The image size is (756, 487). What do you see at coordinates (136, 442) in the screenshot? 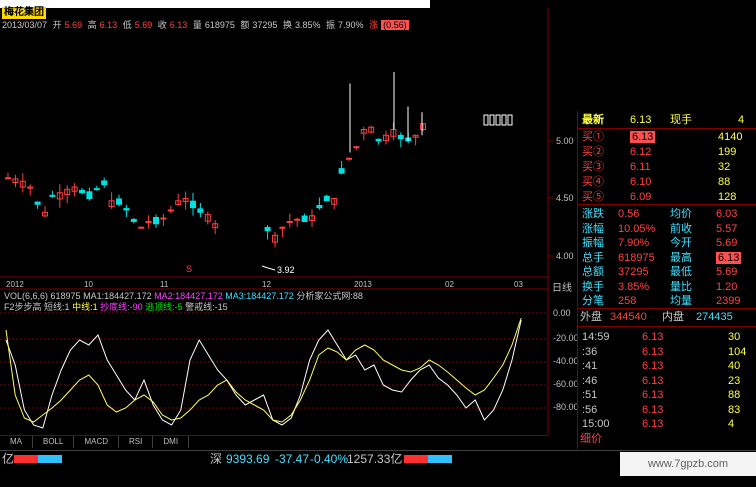
I see `tab-rsi: RSI` at bounding box center [136, 442].